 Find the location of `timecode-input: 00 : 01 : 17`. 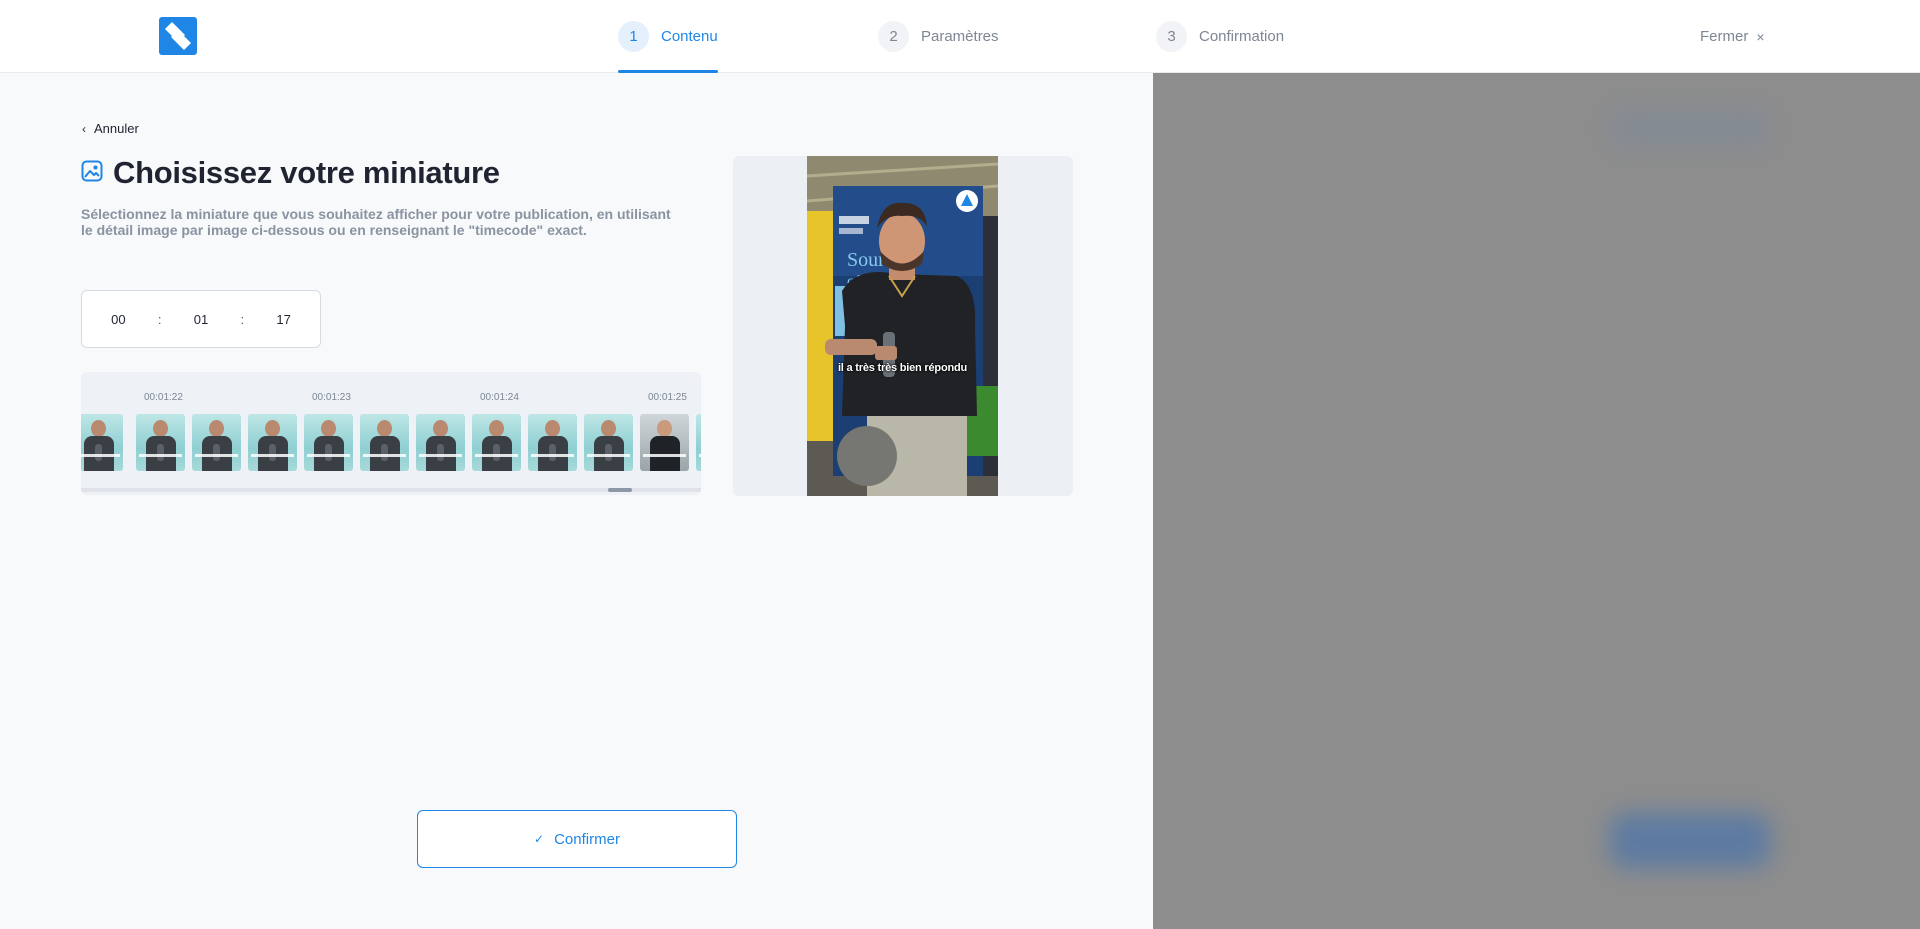

timecode-input: 00 : 01 : 17 is located at coordinates (201, 319).